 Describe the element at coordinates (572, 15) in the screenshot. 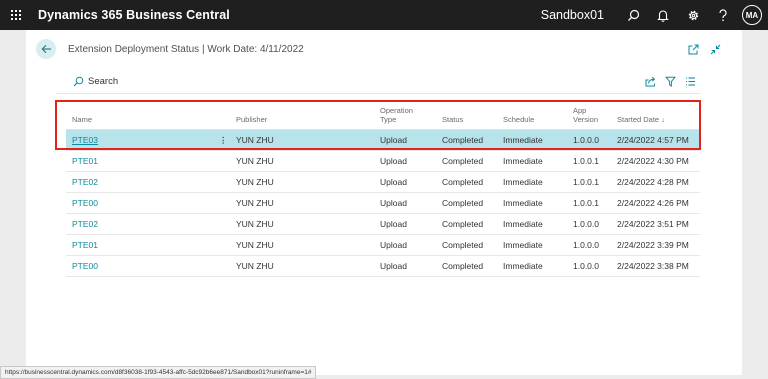

I see `environment-name: Sandbox01` at that location.